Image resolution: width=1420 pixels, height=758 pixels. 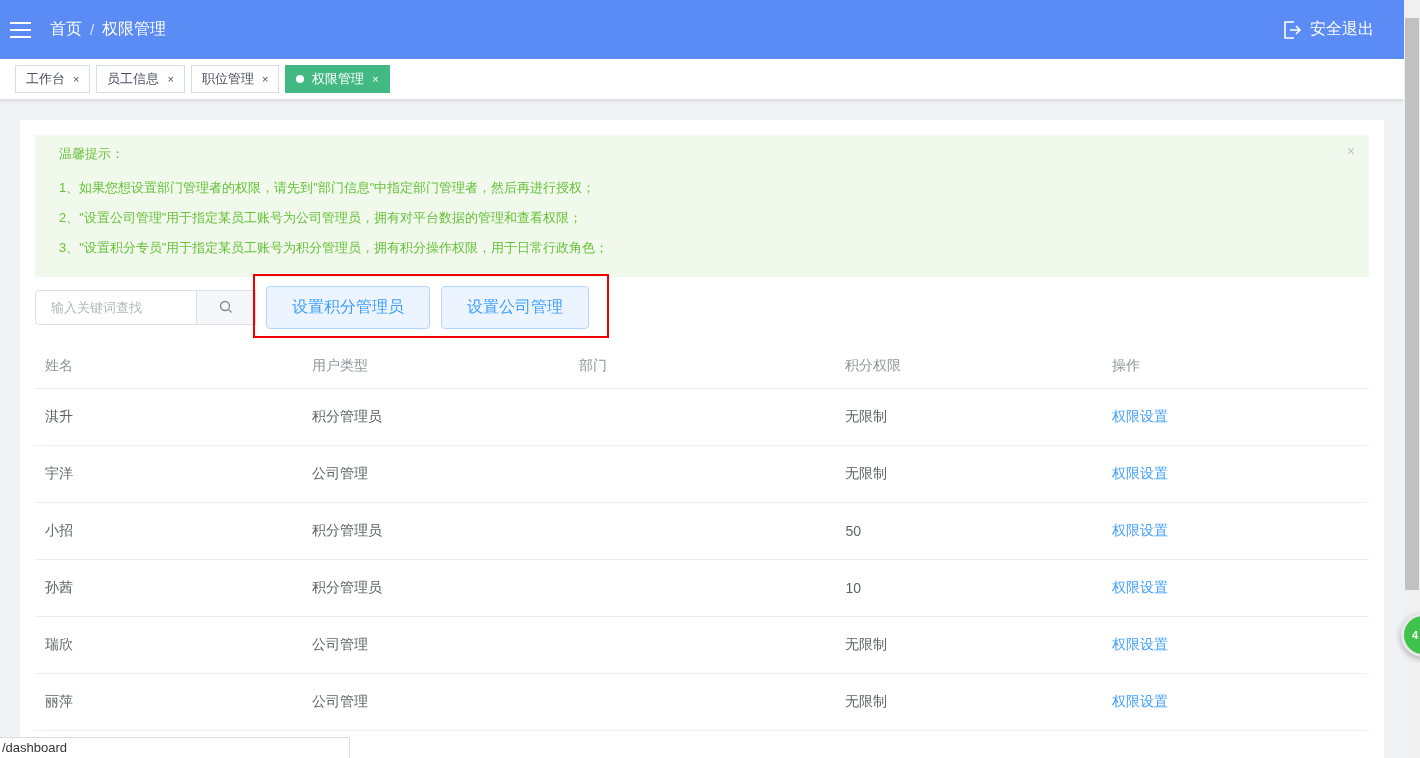 What do you see at coordinates (116, 307) in the screenshot?
I see `search-field: 输入关键词查找` at bounding box center [116, 307].